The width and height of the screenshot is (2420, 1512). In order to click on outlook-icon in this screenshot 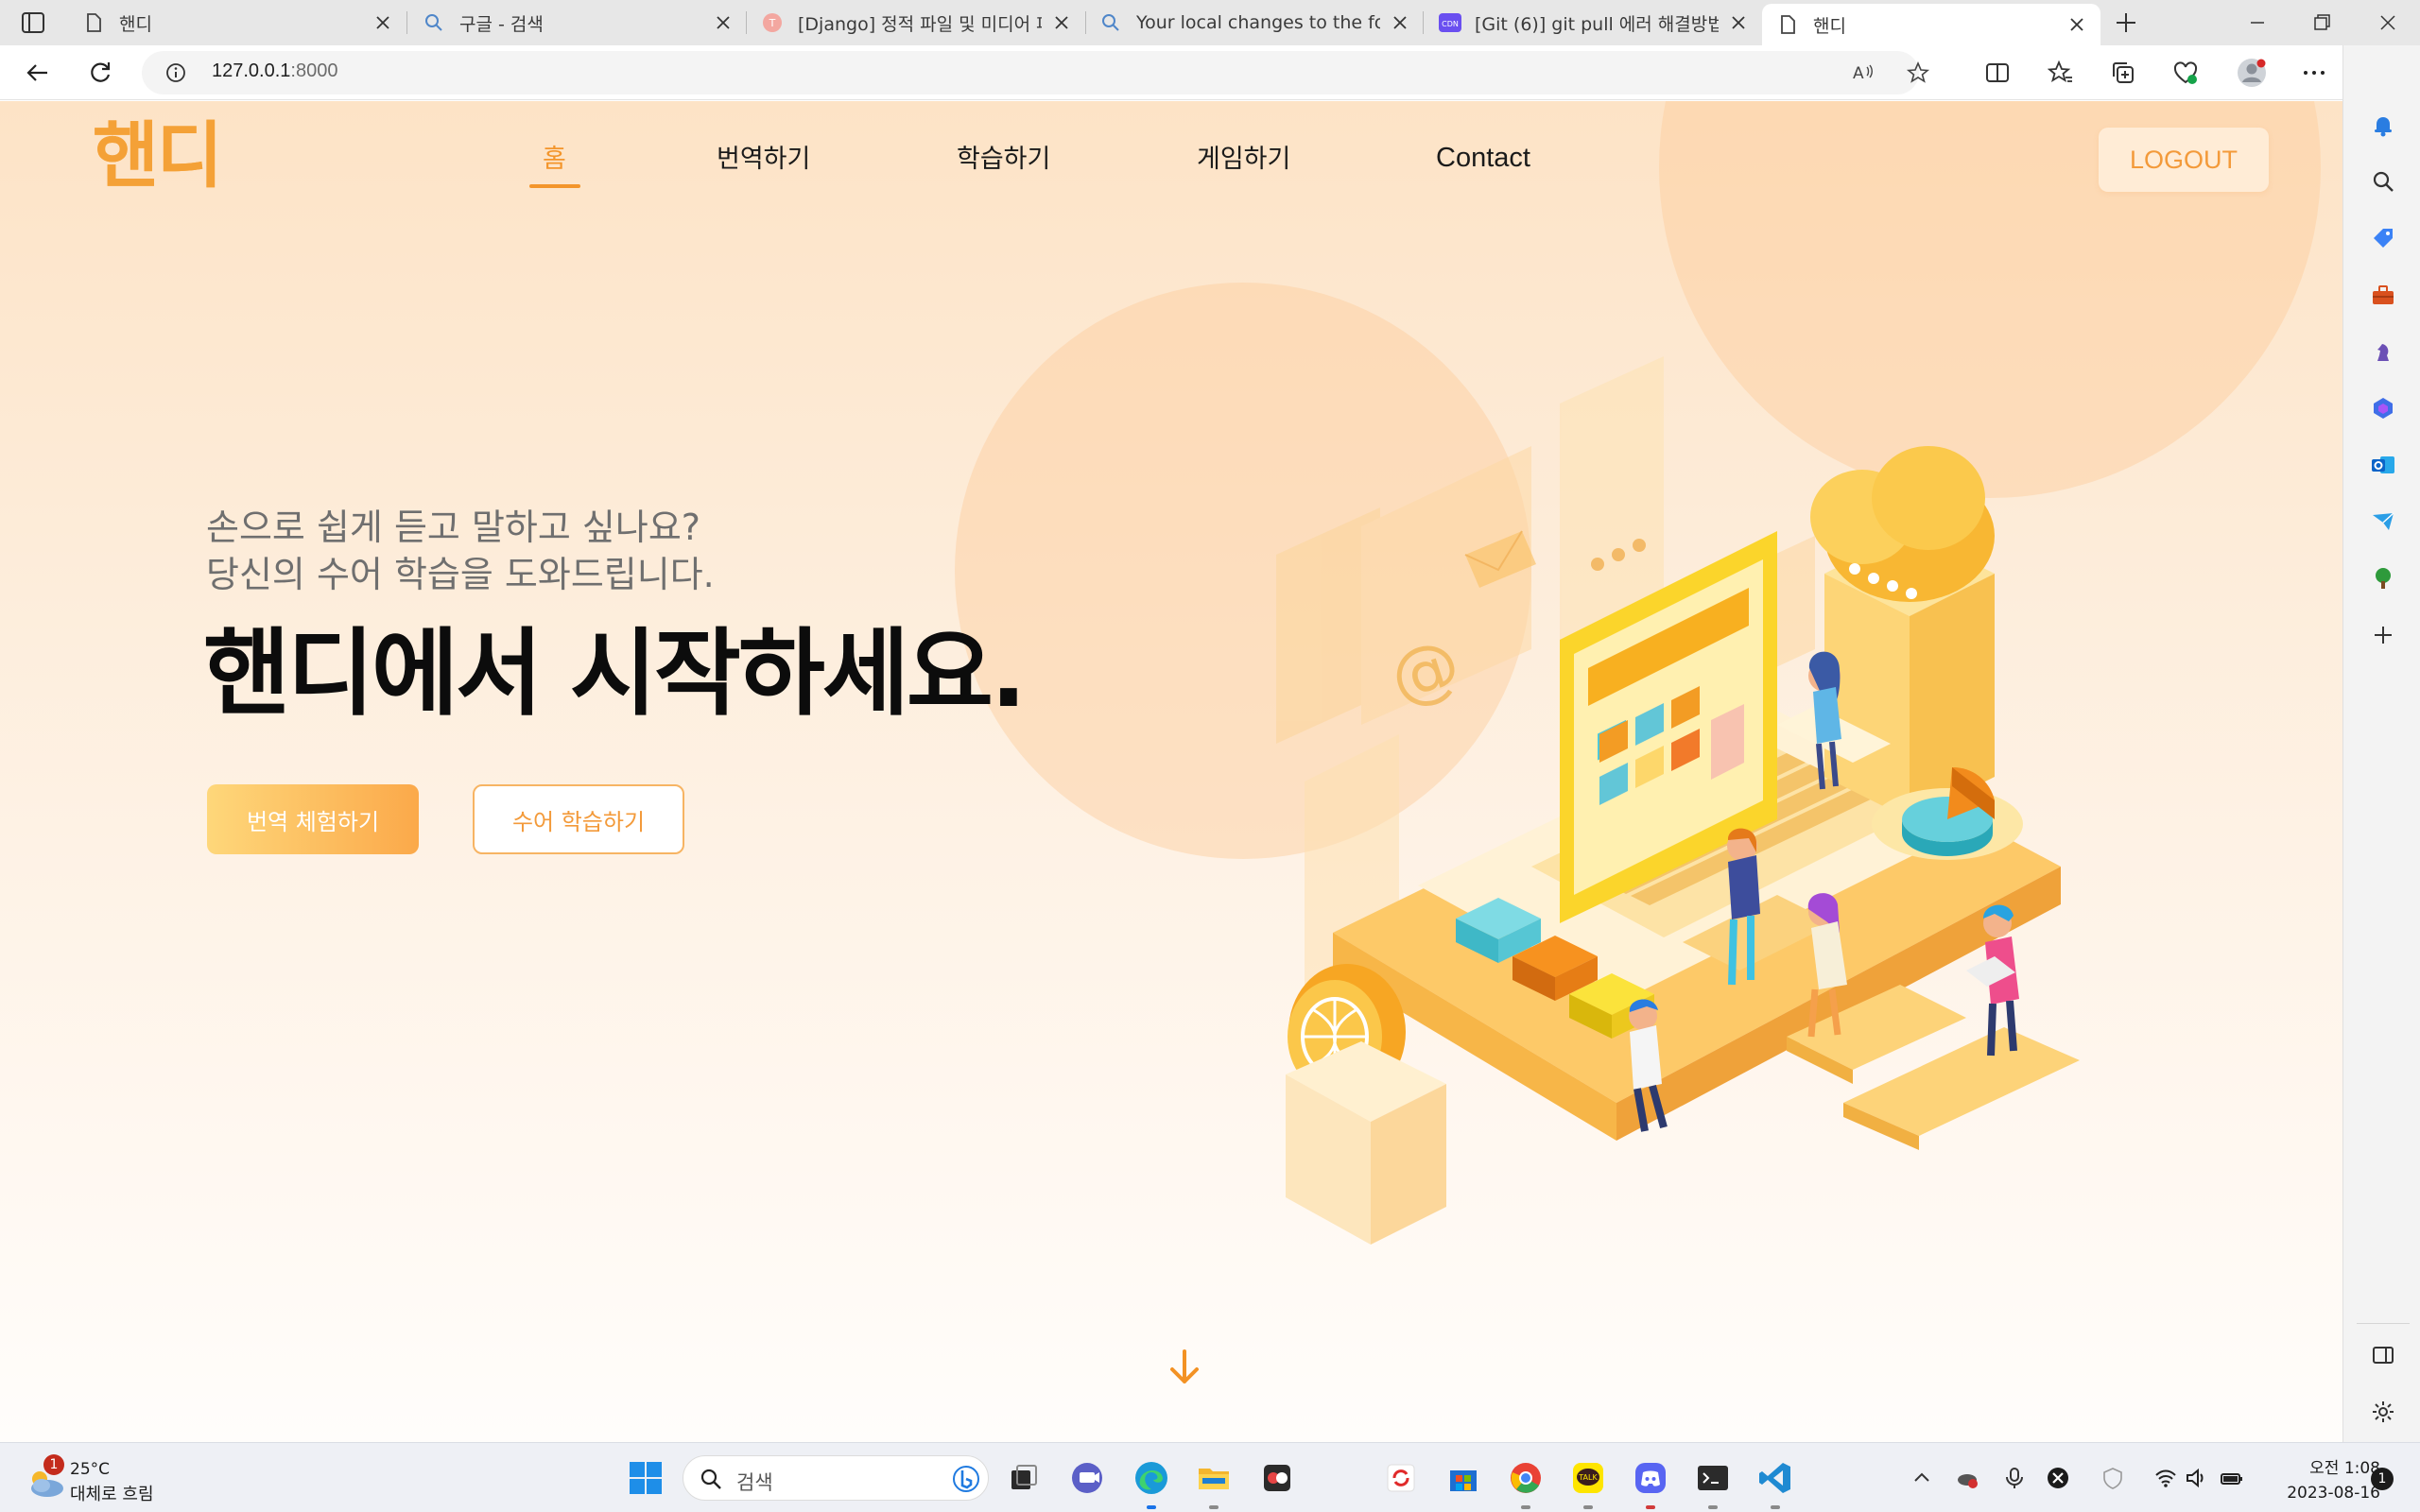, I will do `click(2383, 465)`.